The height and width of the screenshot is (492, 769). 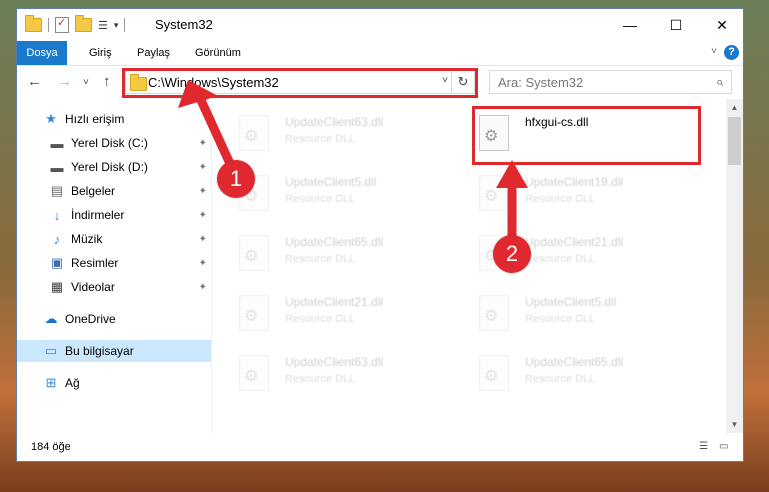 What do you see at coordinates (610, 82) in the screenshot?
I see `search-box: Ara: System32 ⌕` at bounding box center [610, 82].